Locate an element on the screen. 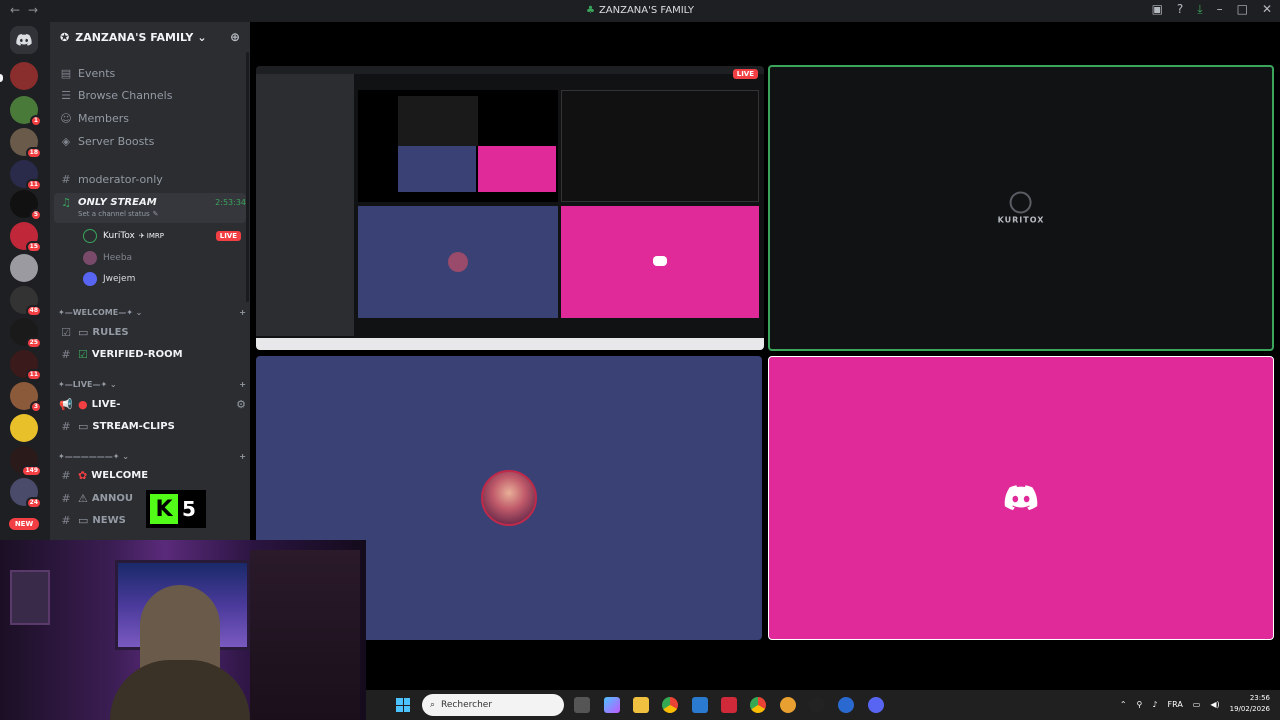  maximize-button: □ is located at coordinates (1242, 9).